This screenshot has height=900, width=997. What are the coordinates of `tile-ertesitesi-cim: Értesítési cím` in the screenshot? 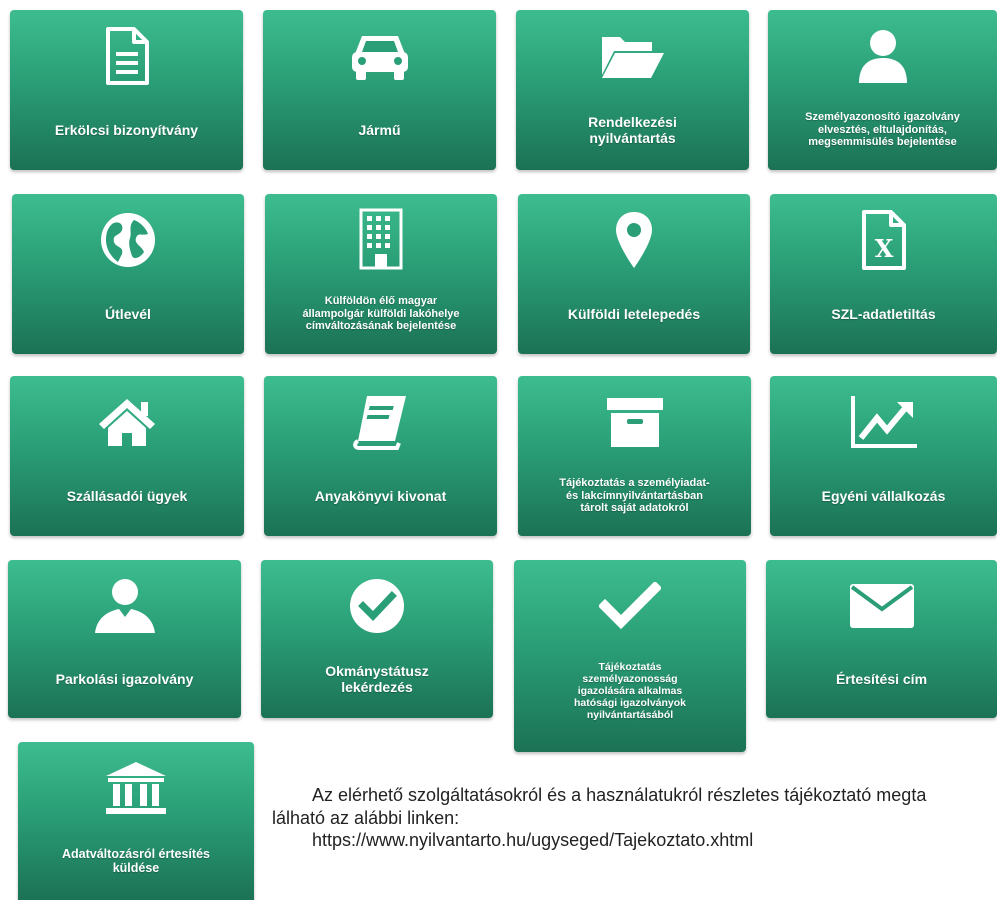 It's located at (881, 639).